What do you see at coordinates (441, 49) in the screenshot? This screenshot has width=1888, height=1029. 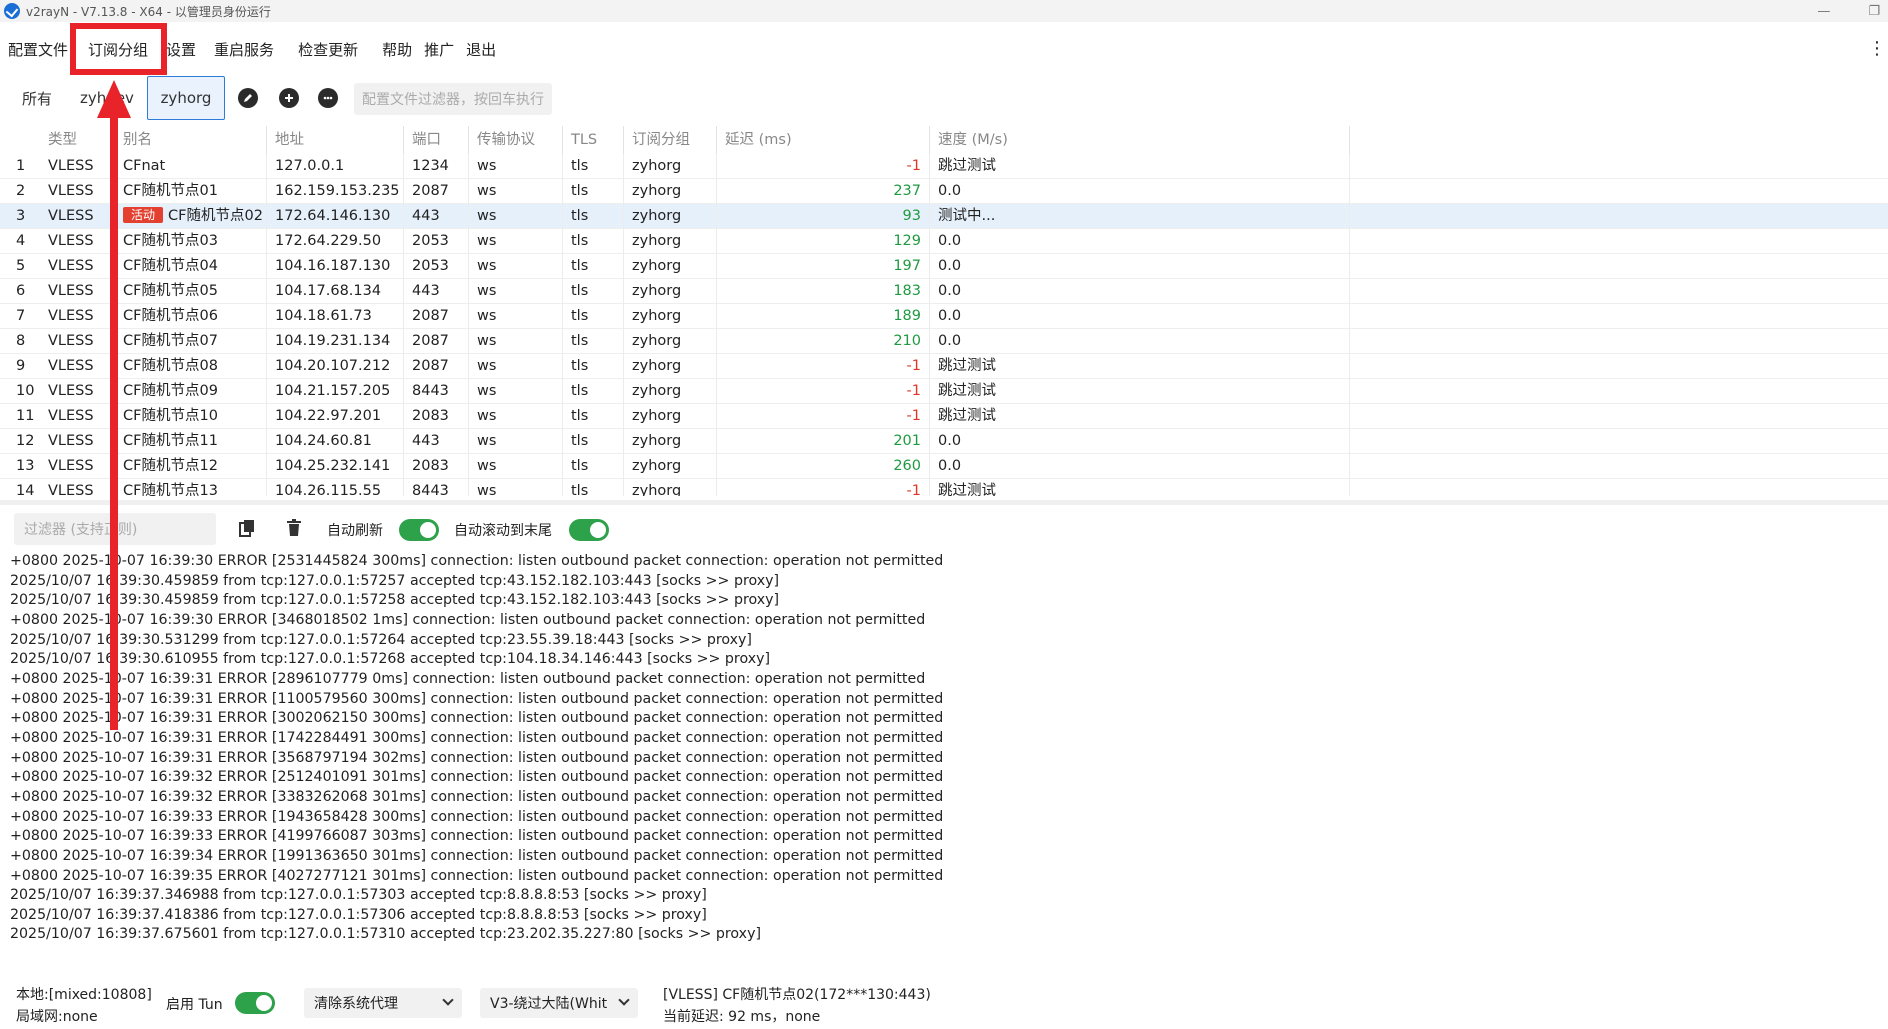 I see `menu-promotion: 推广` at bounding box center [441, 49].